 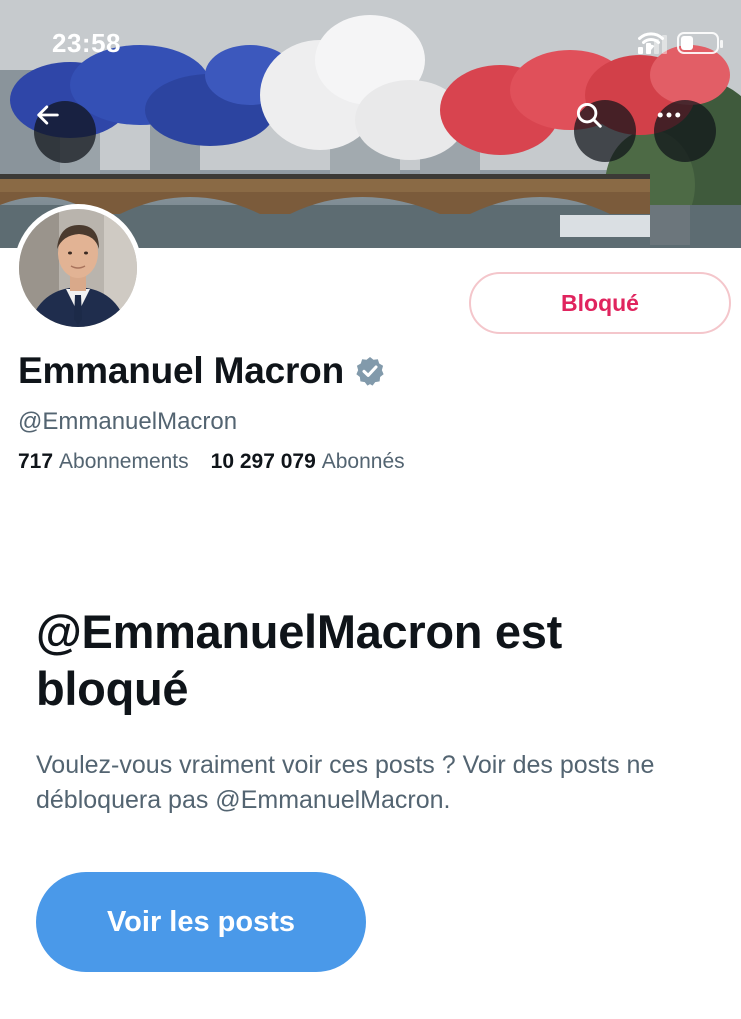 I want to click on status-icons, so click(x=680, y=43).